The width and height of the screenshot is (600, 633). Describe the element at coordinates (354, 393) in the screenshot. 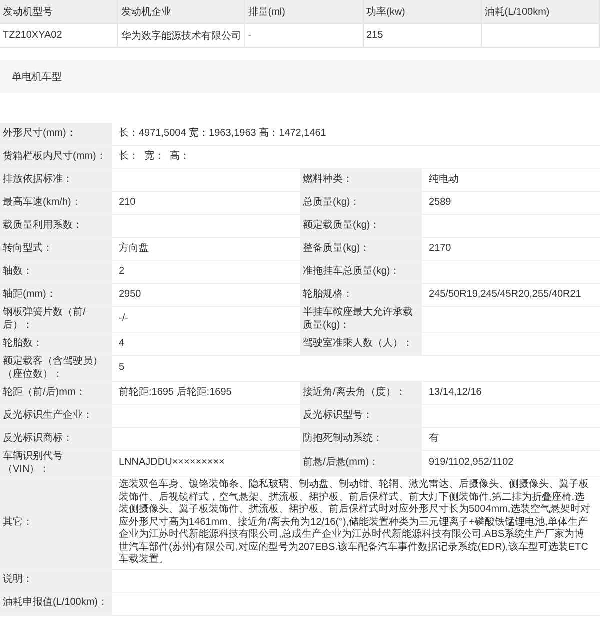

I see `field-label: 接近角/离去角（度）：` at that location.